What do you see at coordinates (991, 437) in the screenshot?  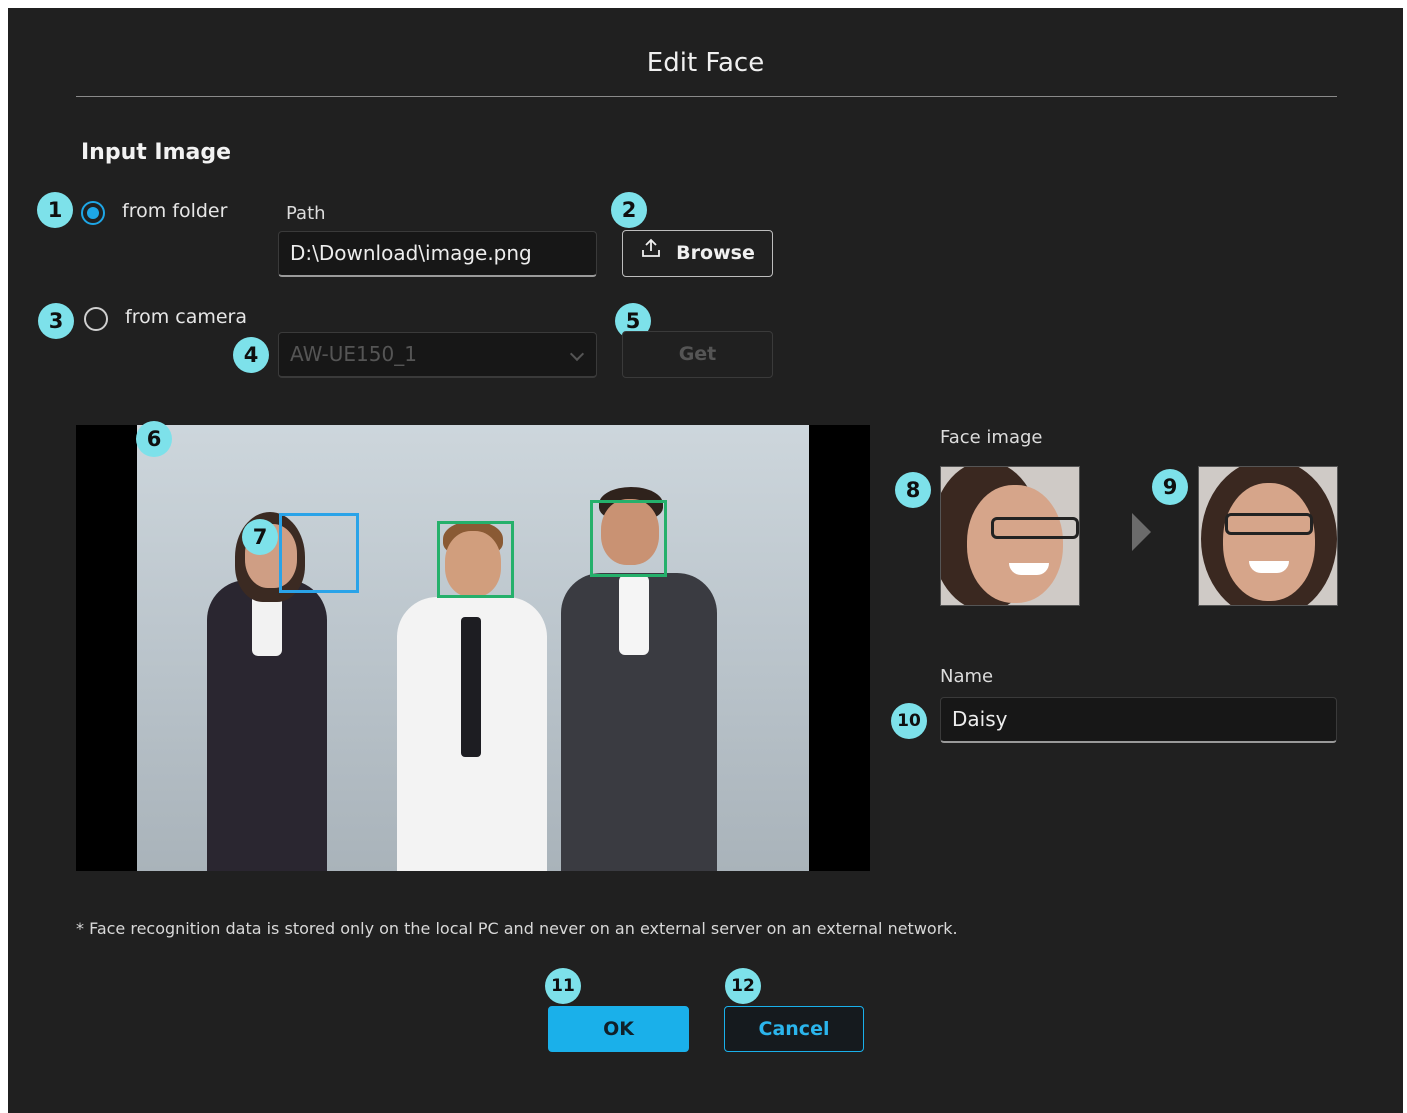 I see `face-image-label: Face image` at bounding box center [991, 437].